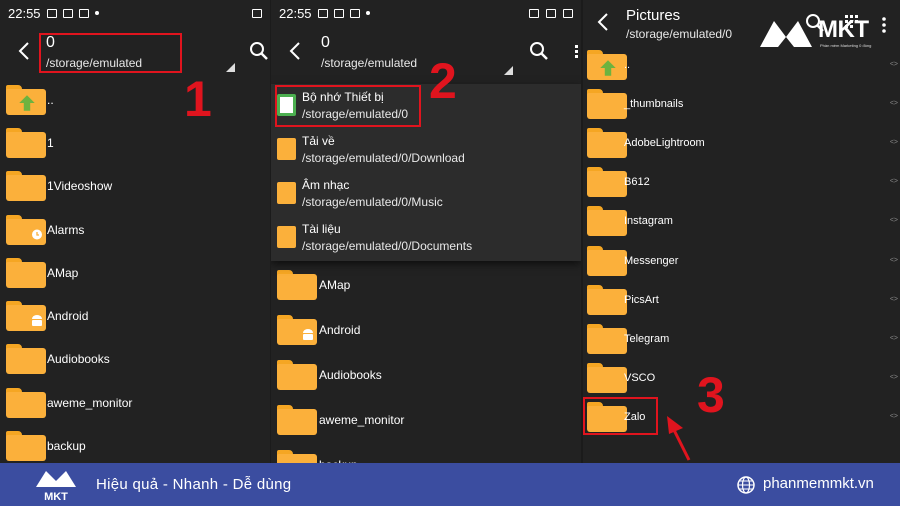 Image resolution: width=900 pixels, height=506 pixels. I want to click on documents-folder-icon, so click(286, 237).